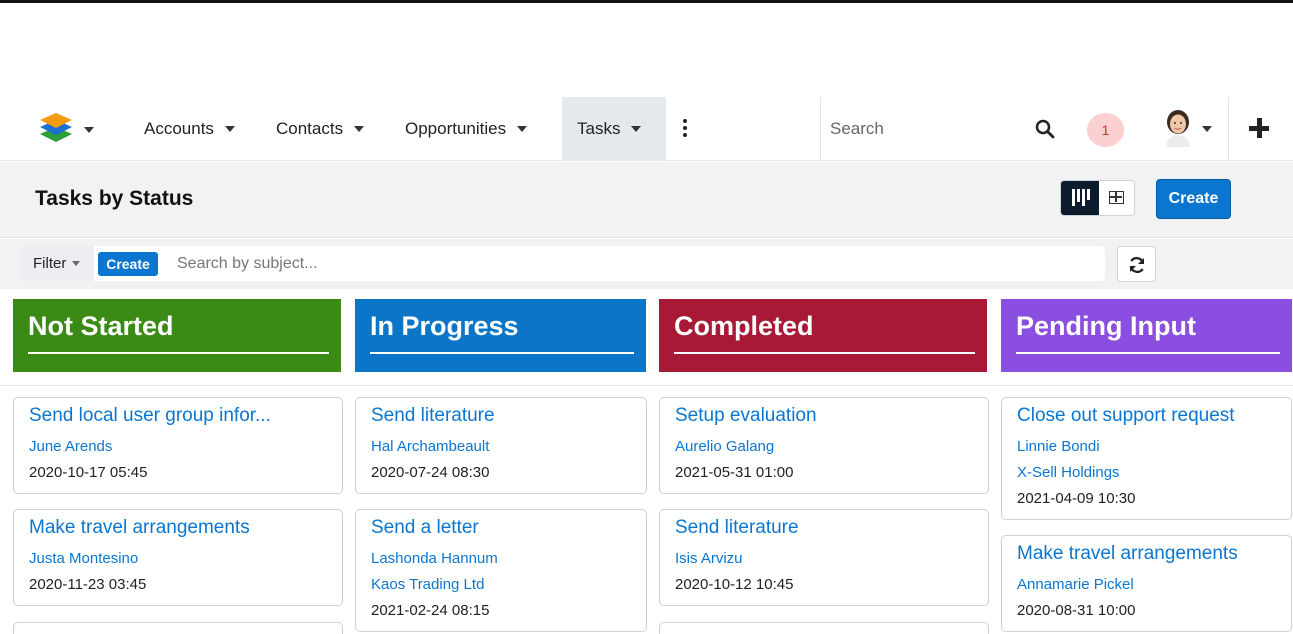 This screenshot has width=1293, height=634. What do you see at coordinates (430, 446) in the screenshot?
I see `task-contact-link: Hal Archambeault` at bounding box center [430, 446].